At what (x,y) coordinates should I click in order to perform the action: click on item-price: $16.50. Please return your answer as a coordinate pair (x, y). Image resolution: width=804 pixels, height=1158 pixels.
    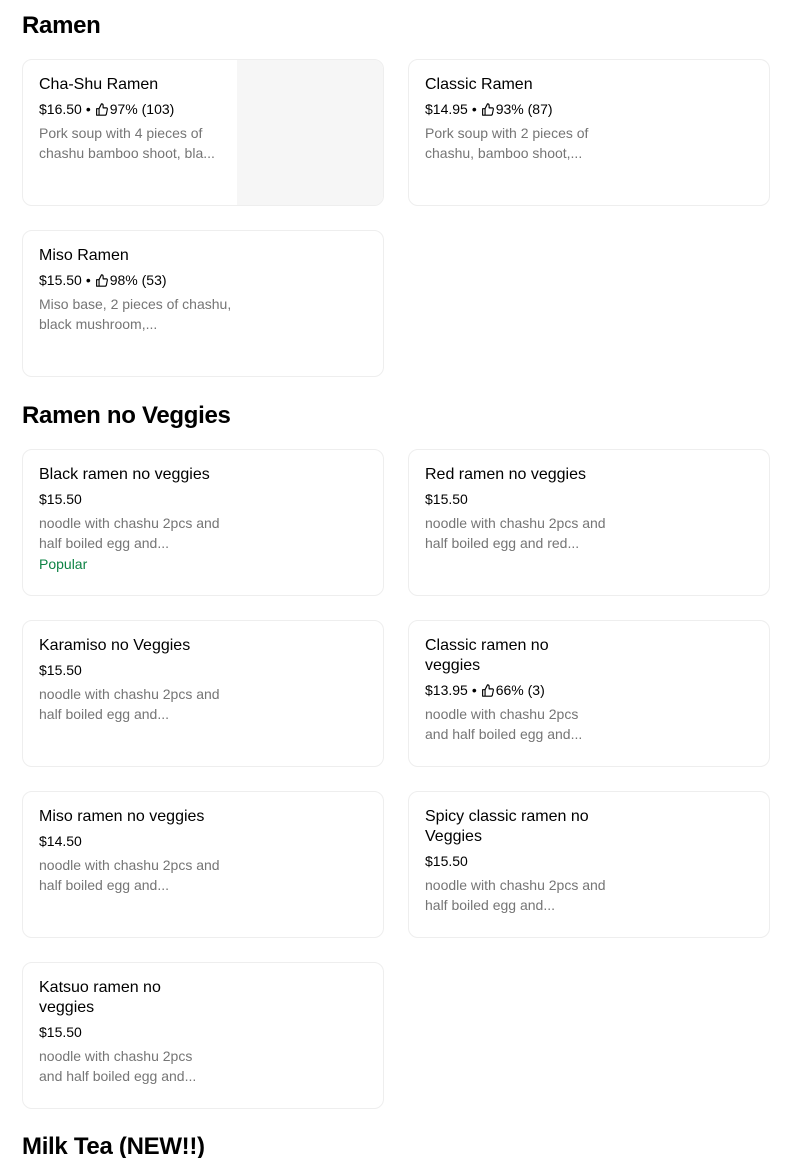
    Looking at the image, I should click on (60, 109).